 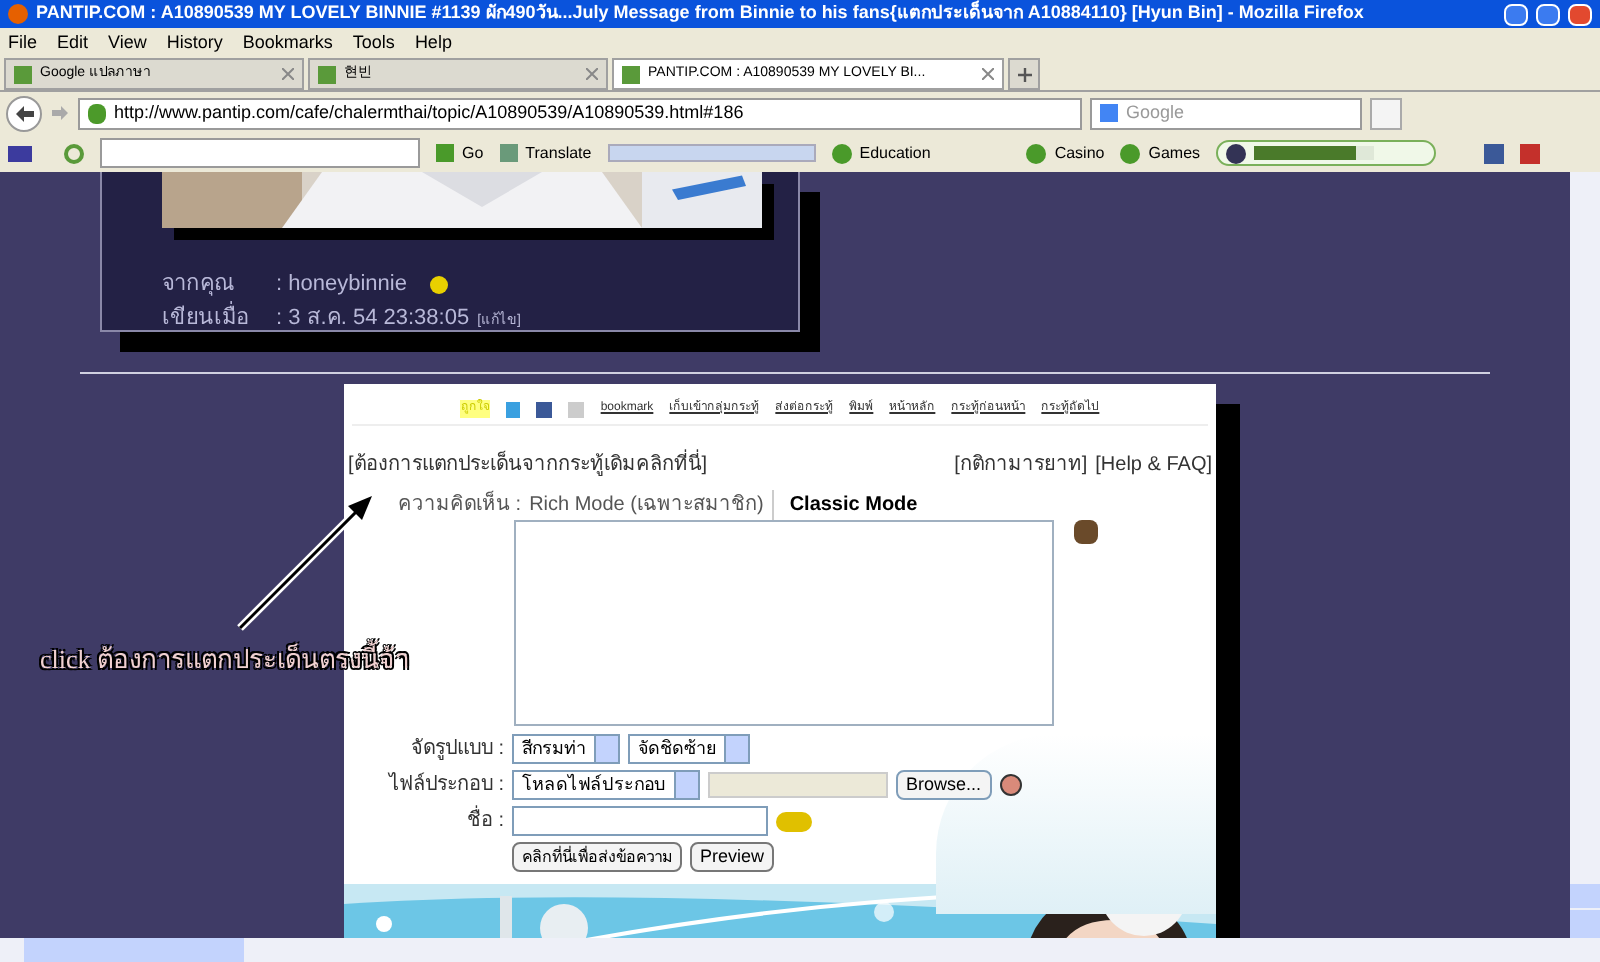 I want to click on submit-button: คลิกที่นี่เพื่อส่งข้อความ, so click(x=597, y=857).